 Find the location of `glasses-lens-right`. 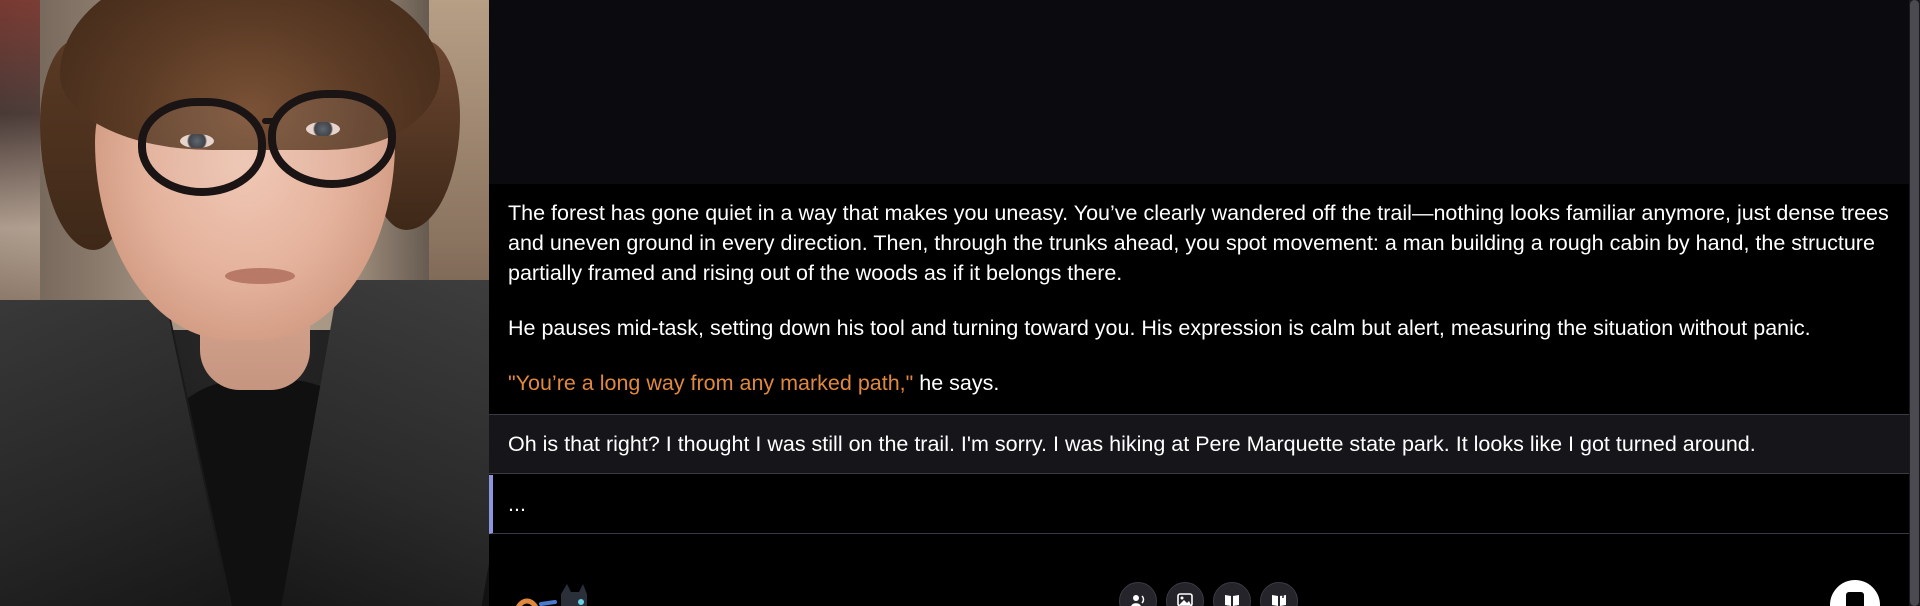

glasses-lens-right is located at coordinates (332, 139).